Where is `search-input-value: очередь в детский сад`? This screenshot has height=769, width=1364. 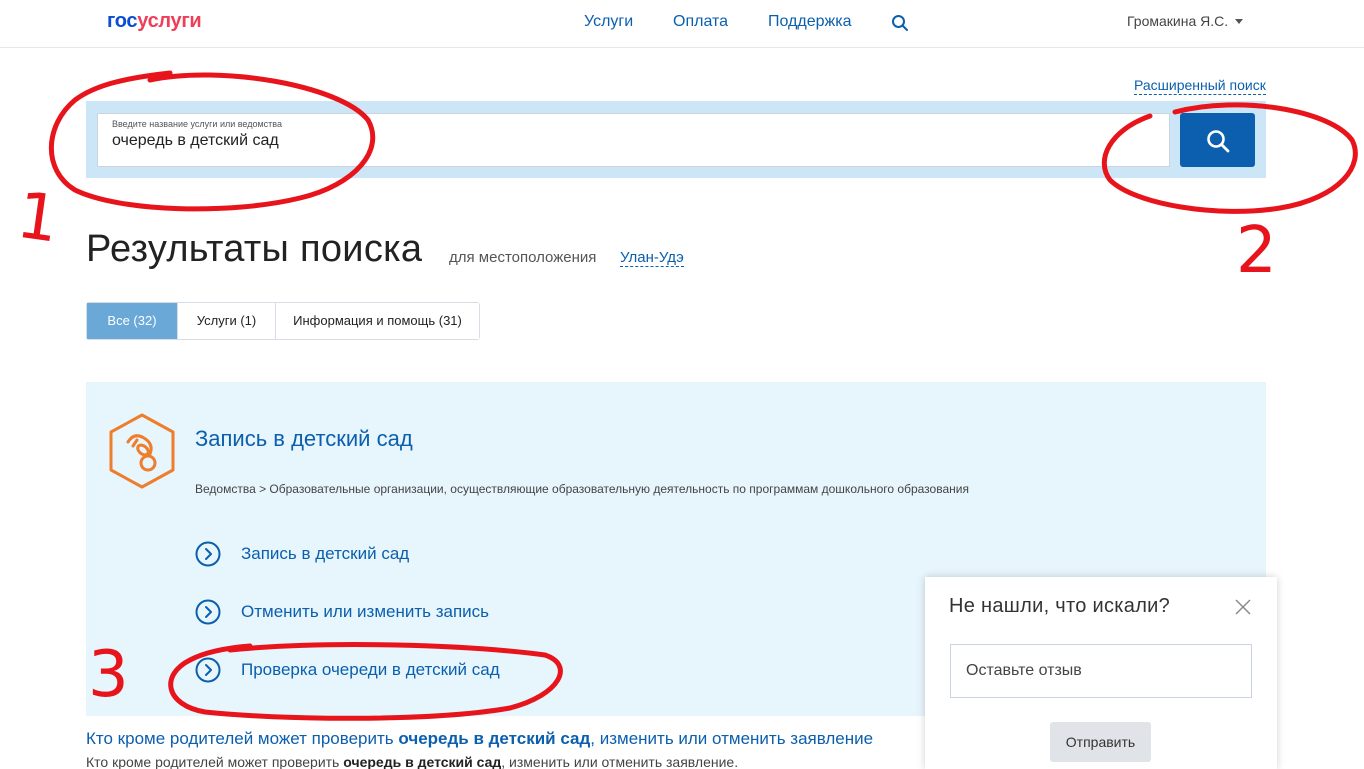
search-input-value: очередь в детский сад is located at coordinates (195, 140).